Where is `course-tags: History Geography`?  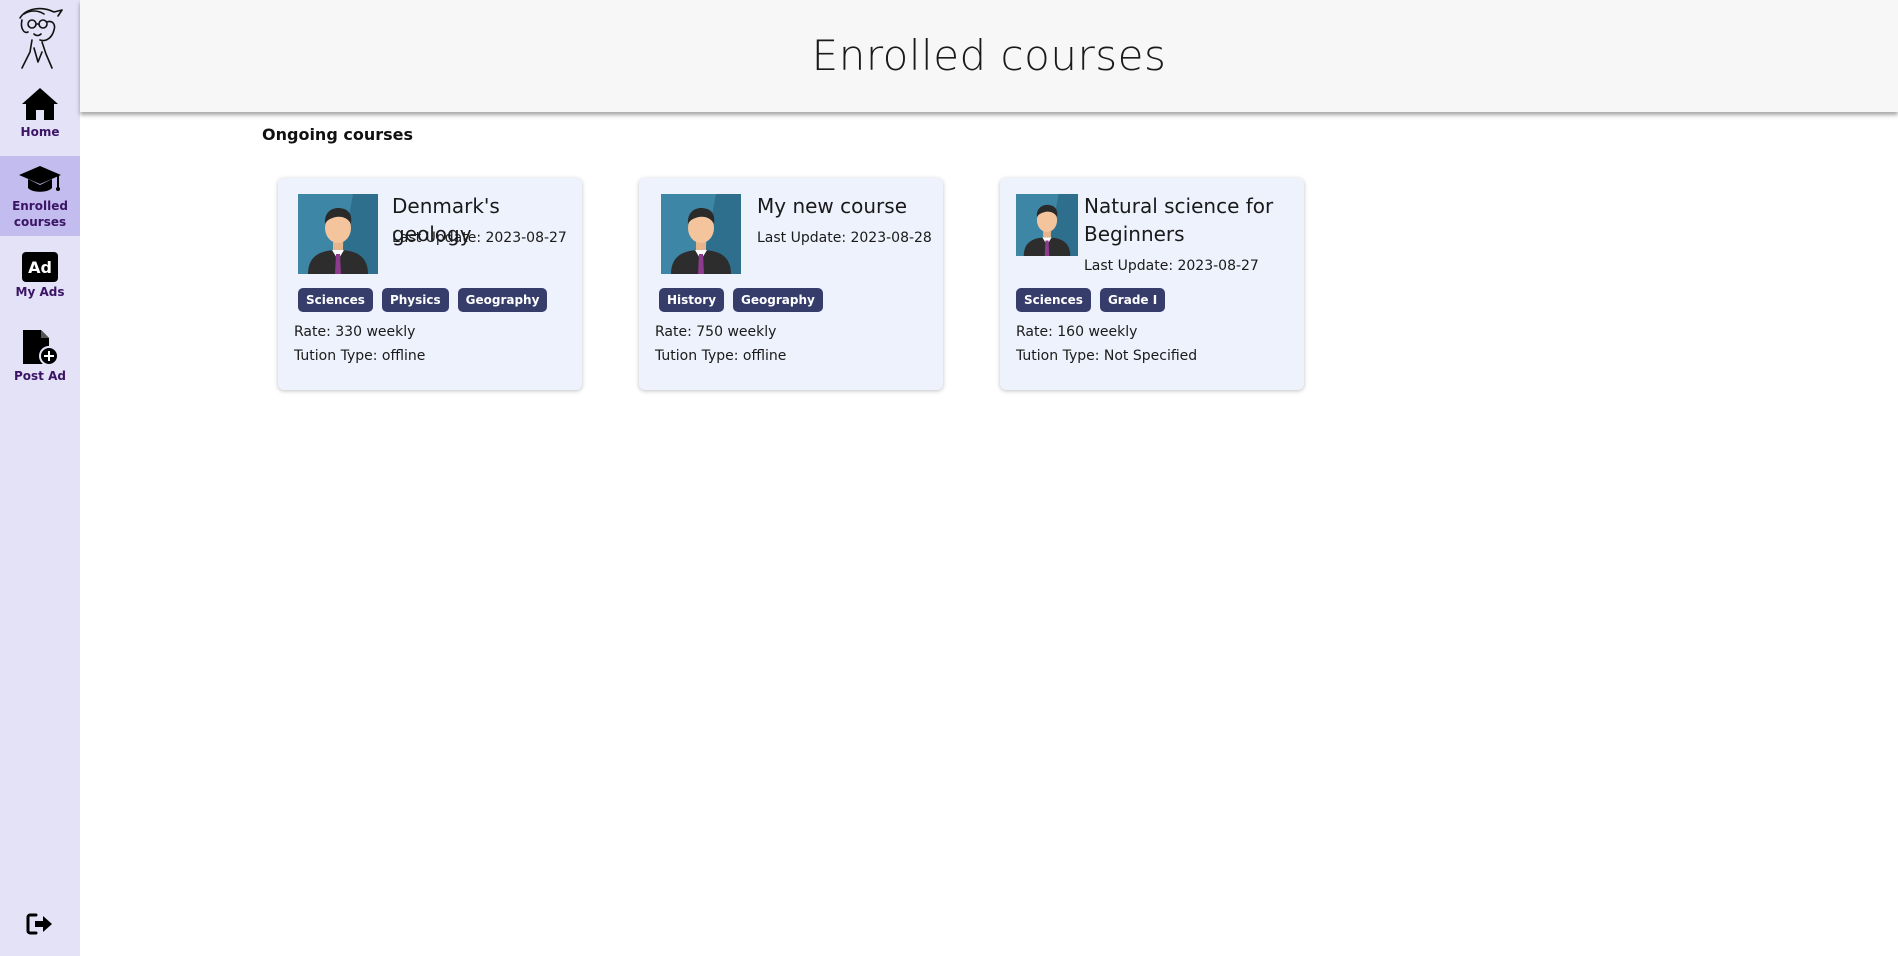
course-tags: History Geography is located at coordinates (741, 300).